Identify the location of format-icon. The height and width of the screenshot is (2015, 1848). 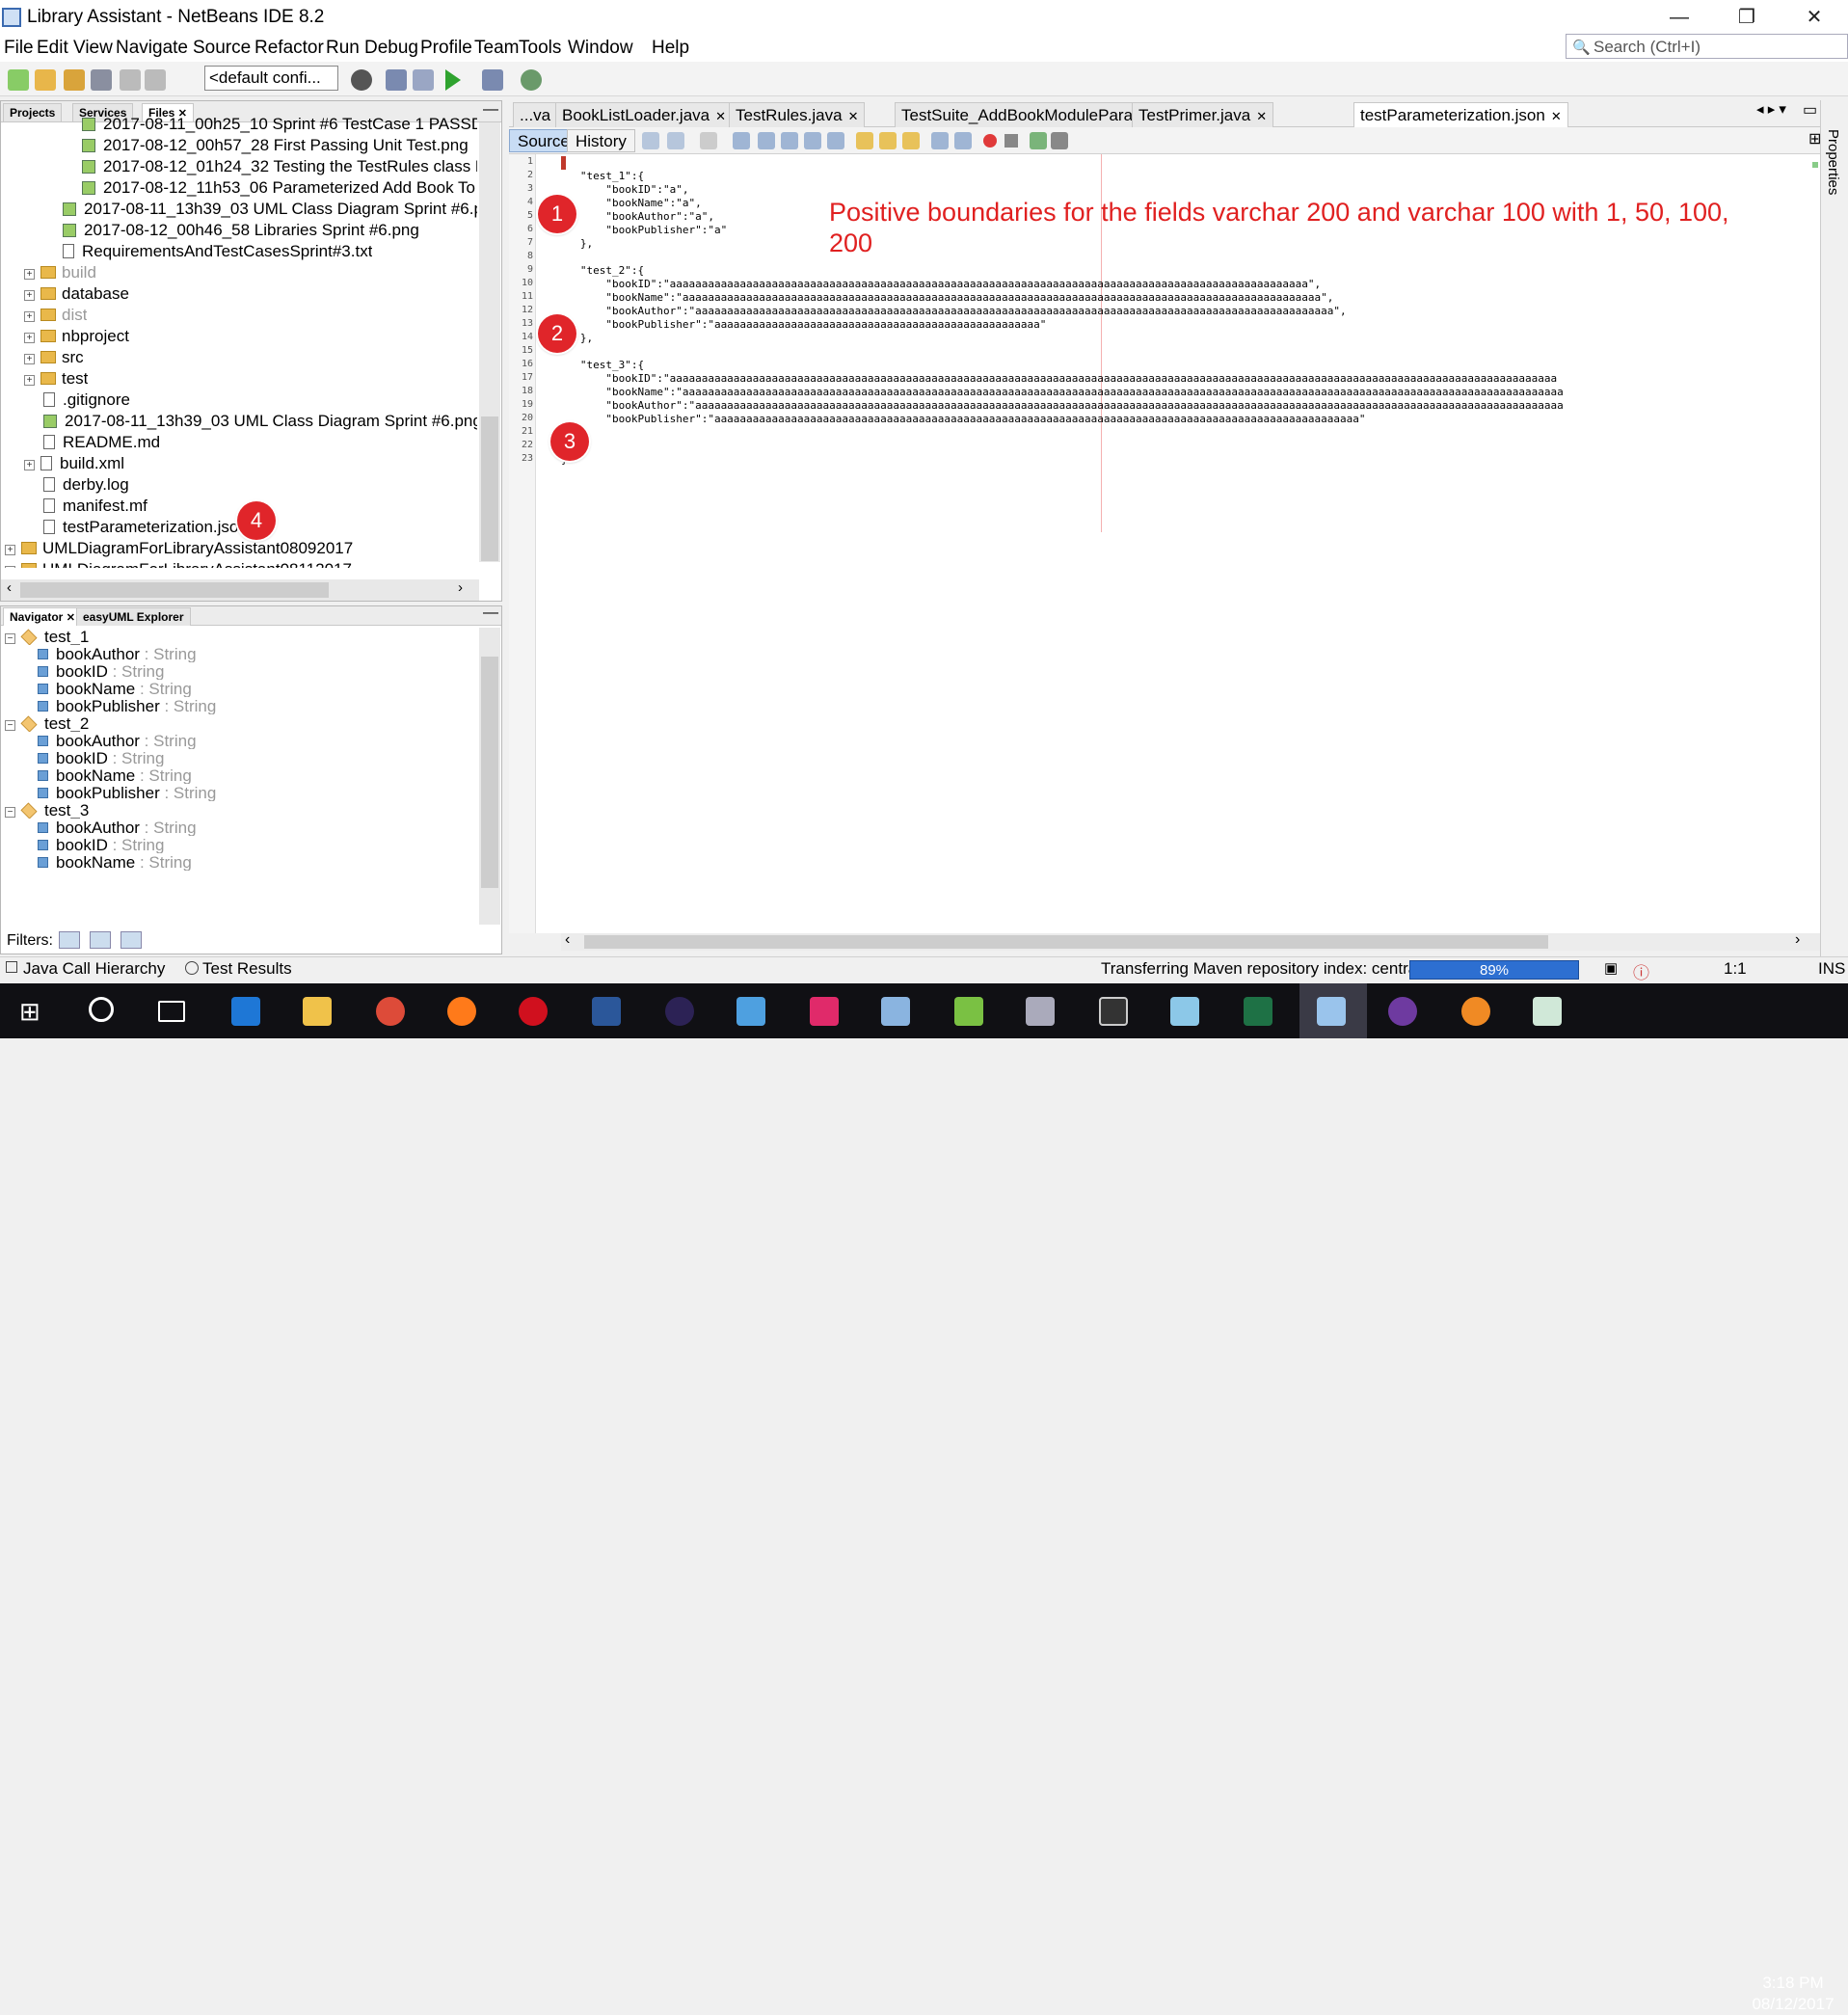
(1059, 140).